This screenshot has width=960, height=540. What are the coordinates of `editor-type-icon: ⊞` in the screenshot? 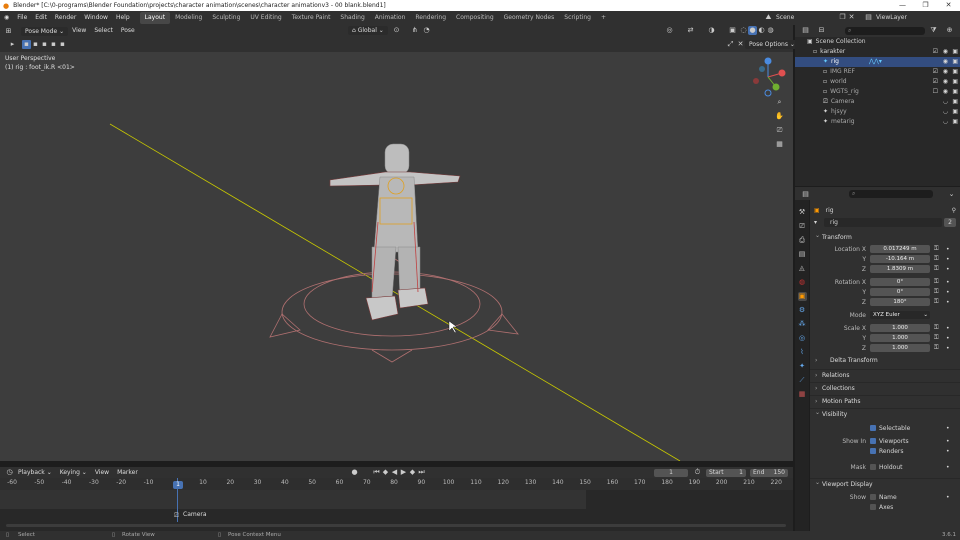 It's located at (8, 31).